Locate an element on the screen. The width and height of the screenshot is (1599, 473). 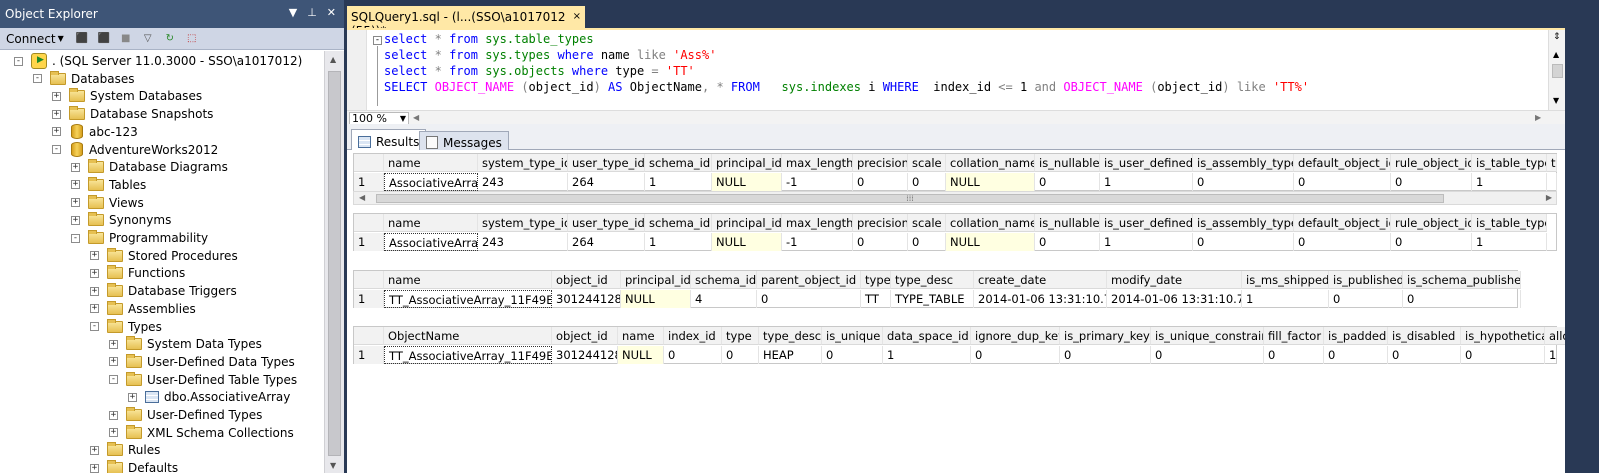
tree-node: - Programmability is located at coordinates (139, 238).